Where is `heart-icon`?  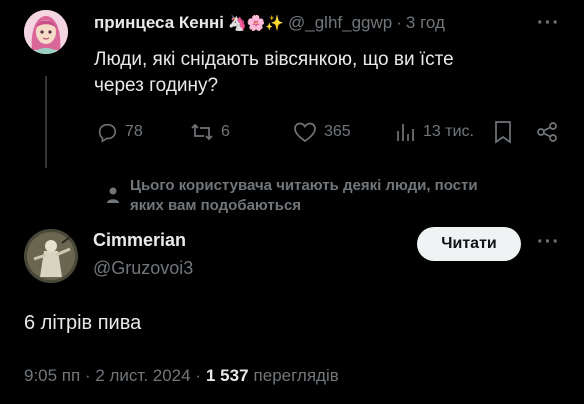 heart-icon is located at coordinates (305, 132).